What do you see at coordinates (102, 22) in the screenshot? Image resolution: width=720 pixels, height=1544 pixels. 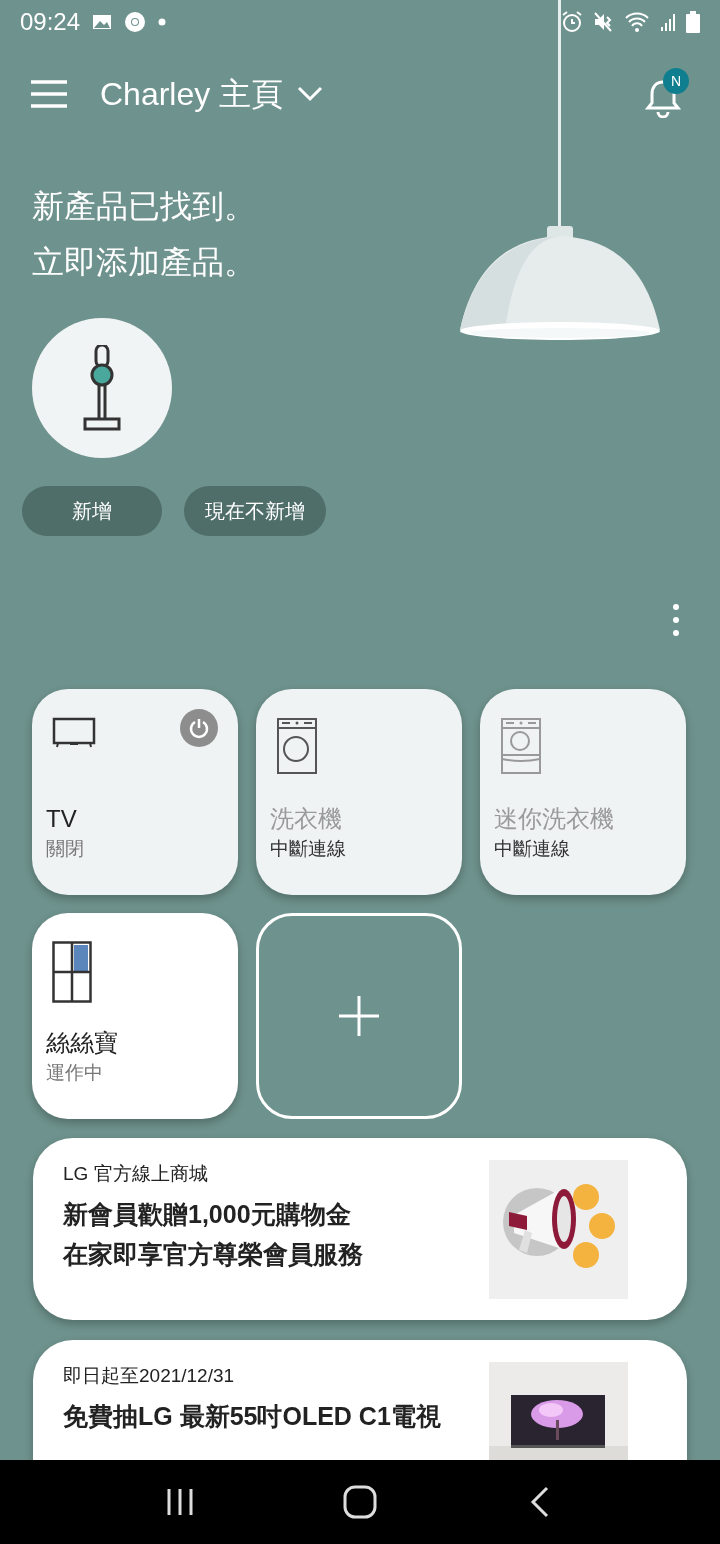 I see `image-icon` at bounding box center [102, 22].